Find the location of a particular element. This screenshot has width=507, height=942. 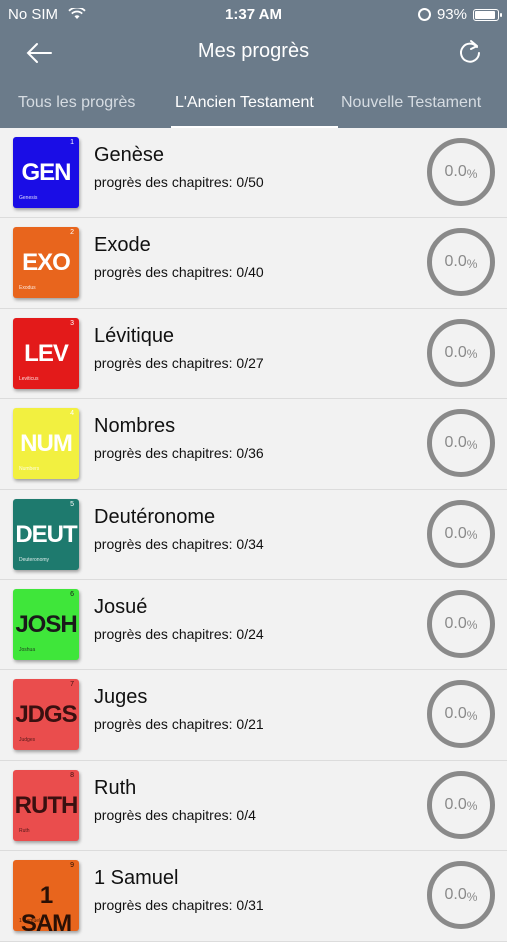

book-abbreviation: DEUT is located at coordinates (46, 534).